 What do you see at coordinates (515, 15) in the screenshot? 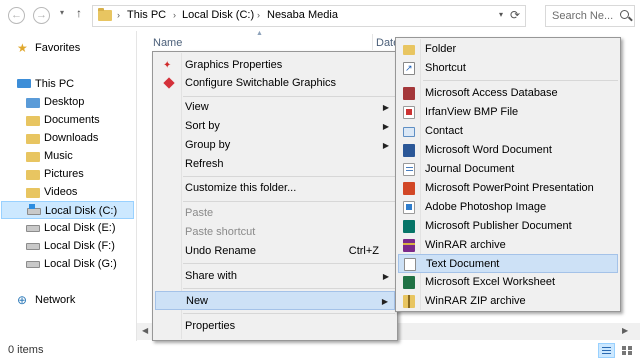
I see `refresh-icon: ⟳` at bounding box center [515, 15].